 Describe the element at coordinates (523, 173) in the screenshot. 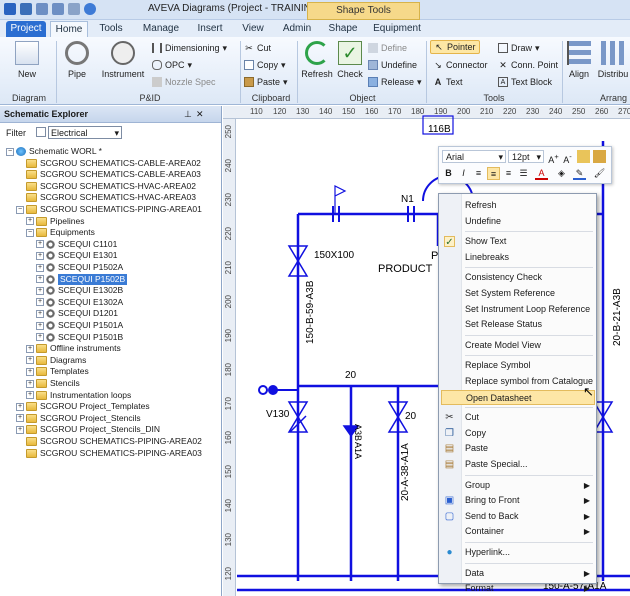

I see `bullets-icon: ☰` at that location.